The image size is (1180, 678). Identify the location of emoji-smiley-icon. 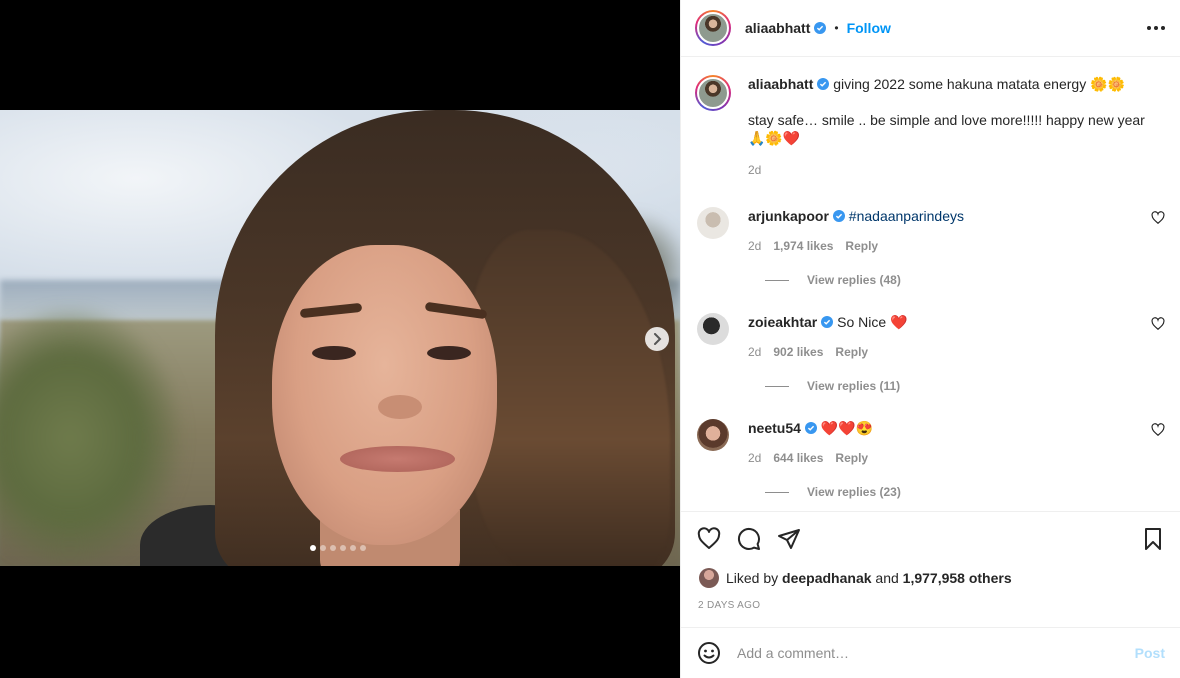
(709, 653).